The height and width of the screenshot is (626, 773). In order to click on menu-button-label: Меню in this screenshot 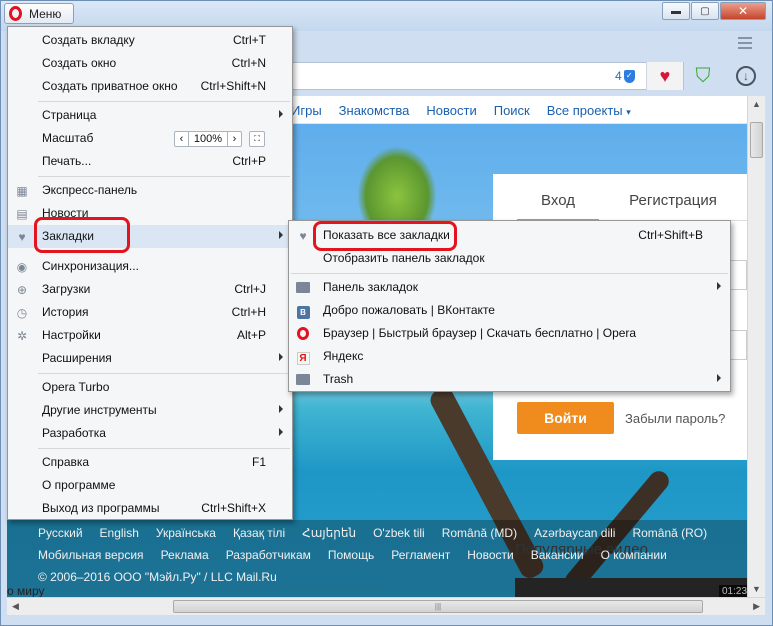, I will do `click(45, 13)`.